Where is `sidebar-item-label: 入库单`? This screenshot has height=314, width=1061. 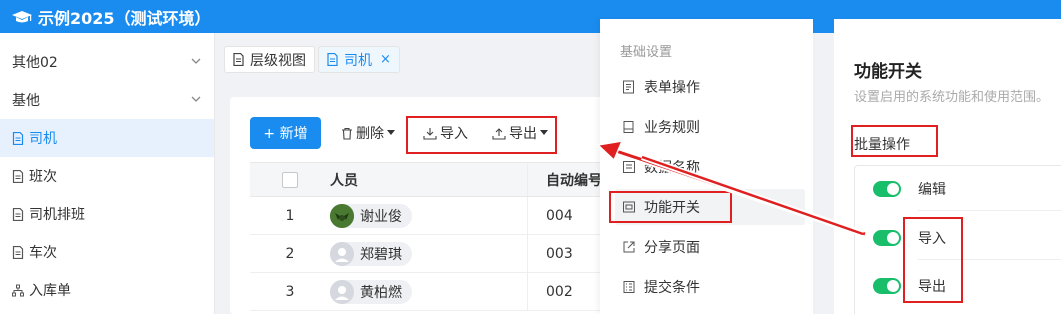 sidebar-item-label: 入库单 is located at coordinates (50, 291).